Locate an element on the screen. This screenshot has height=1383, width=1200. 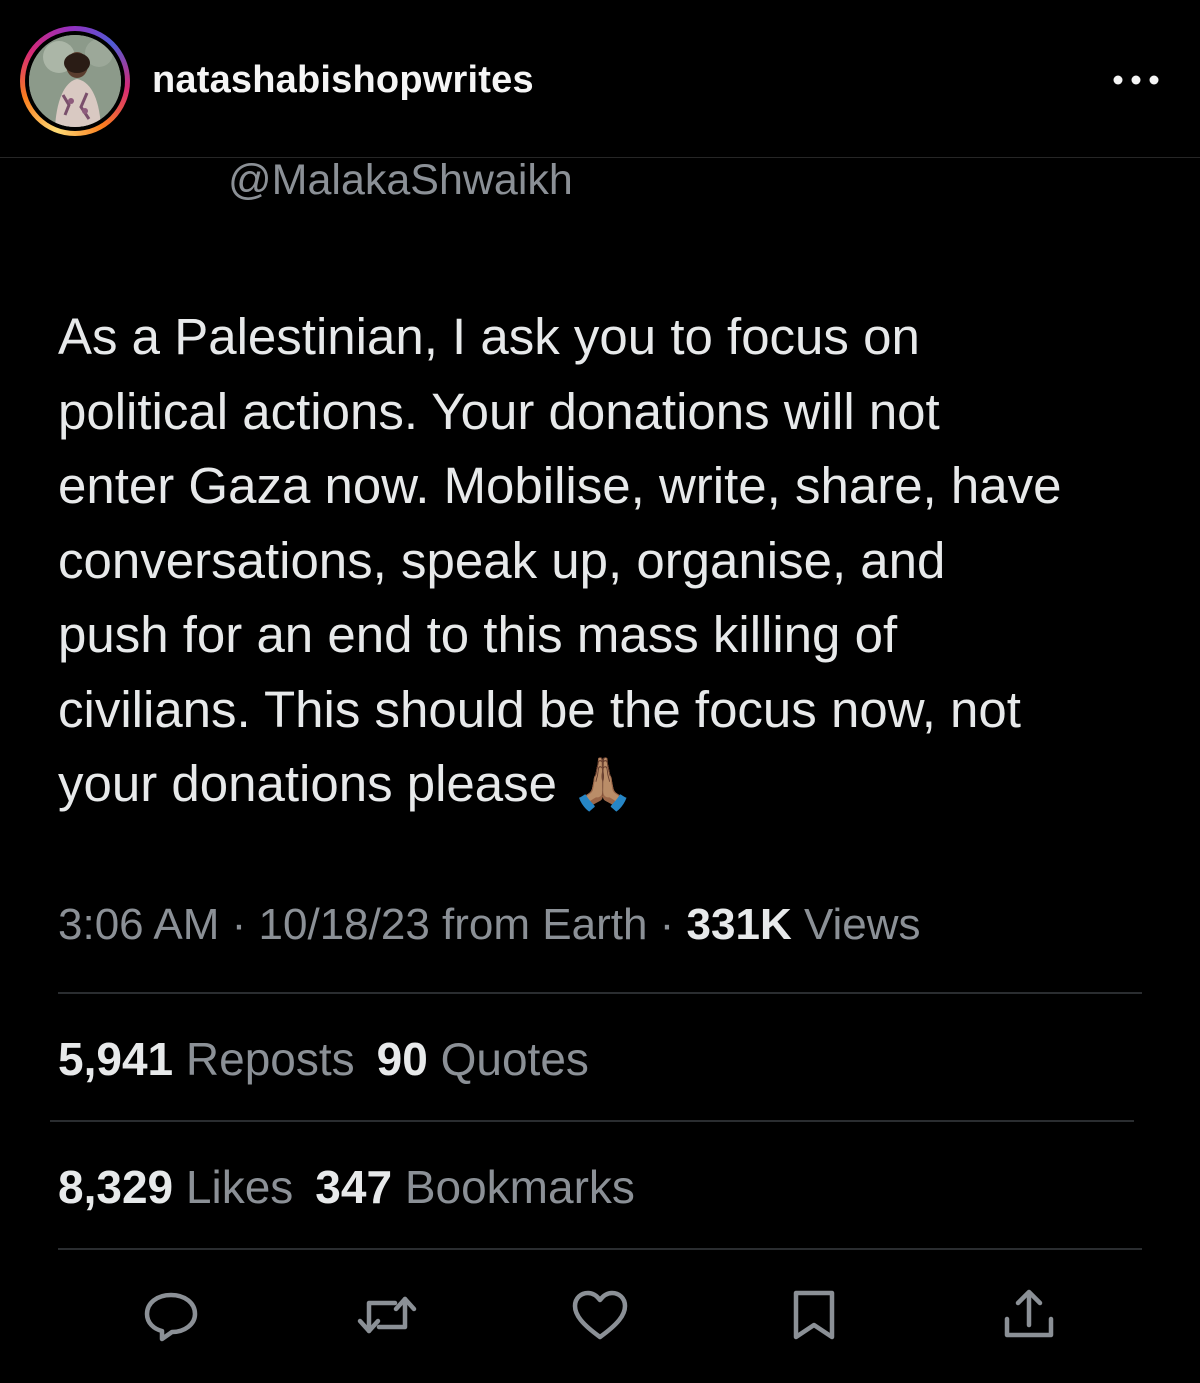
reply-icon is located at coordinates (171, 1315).